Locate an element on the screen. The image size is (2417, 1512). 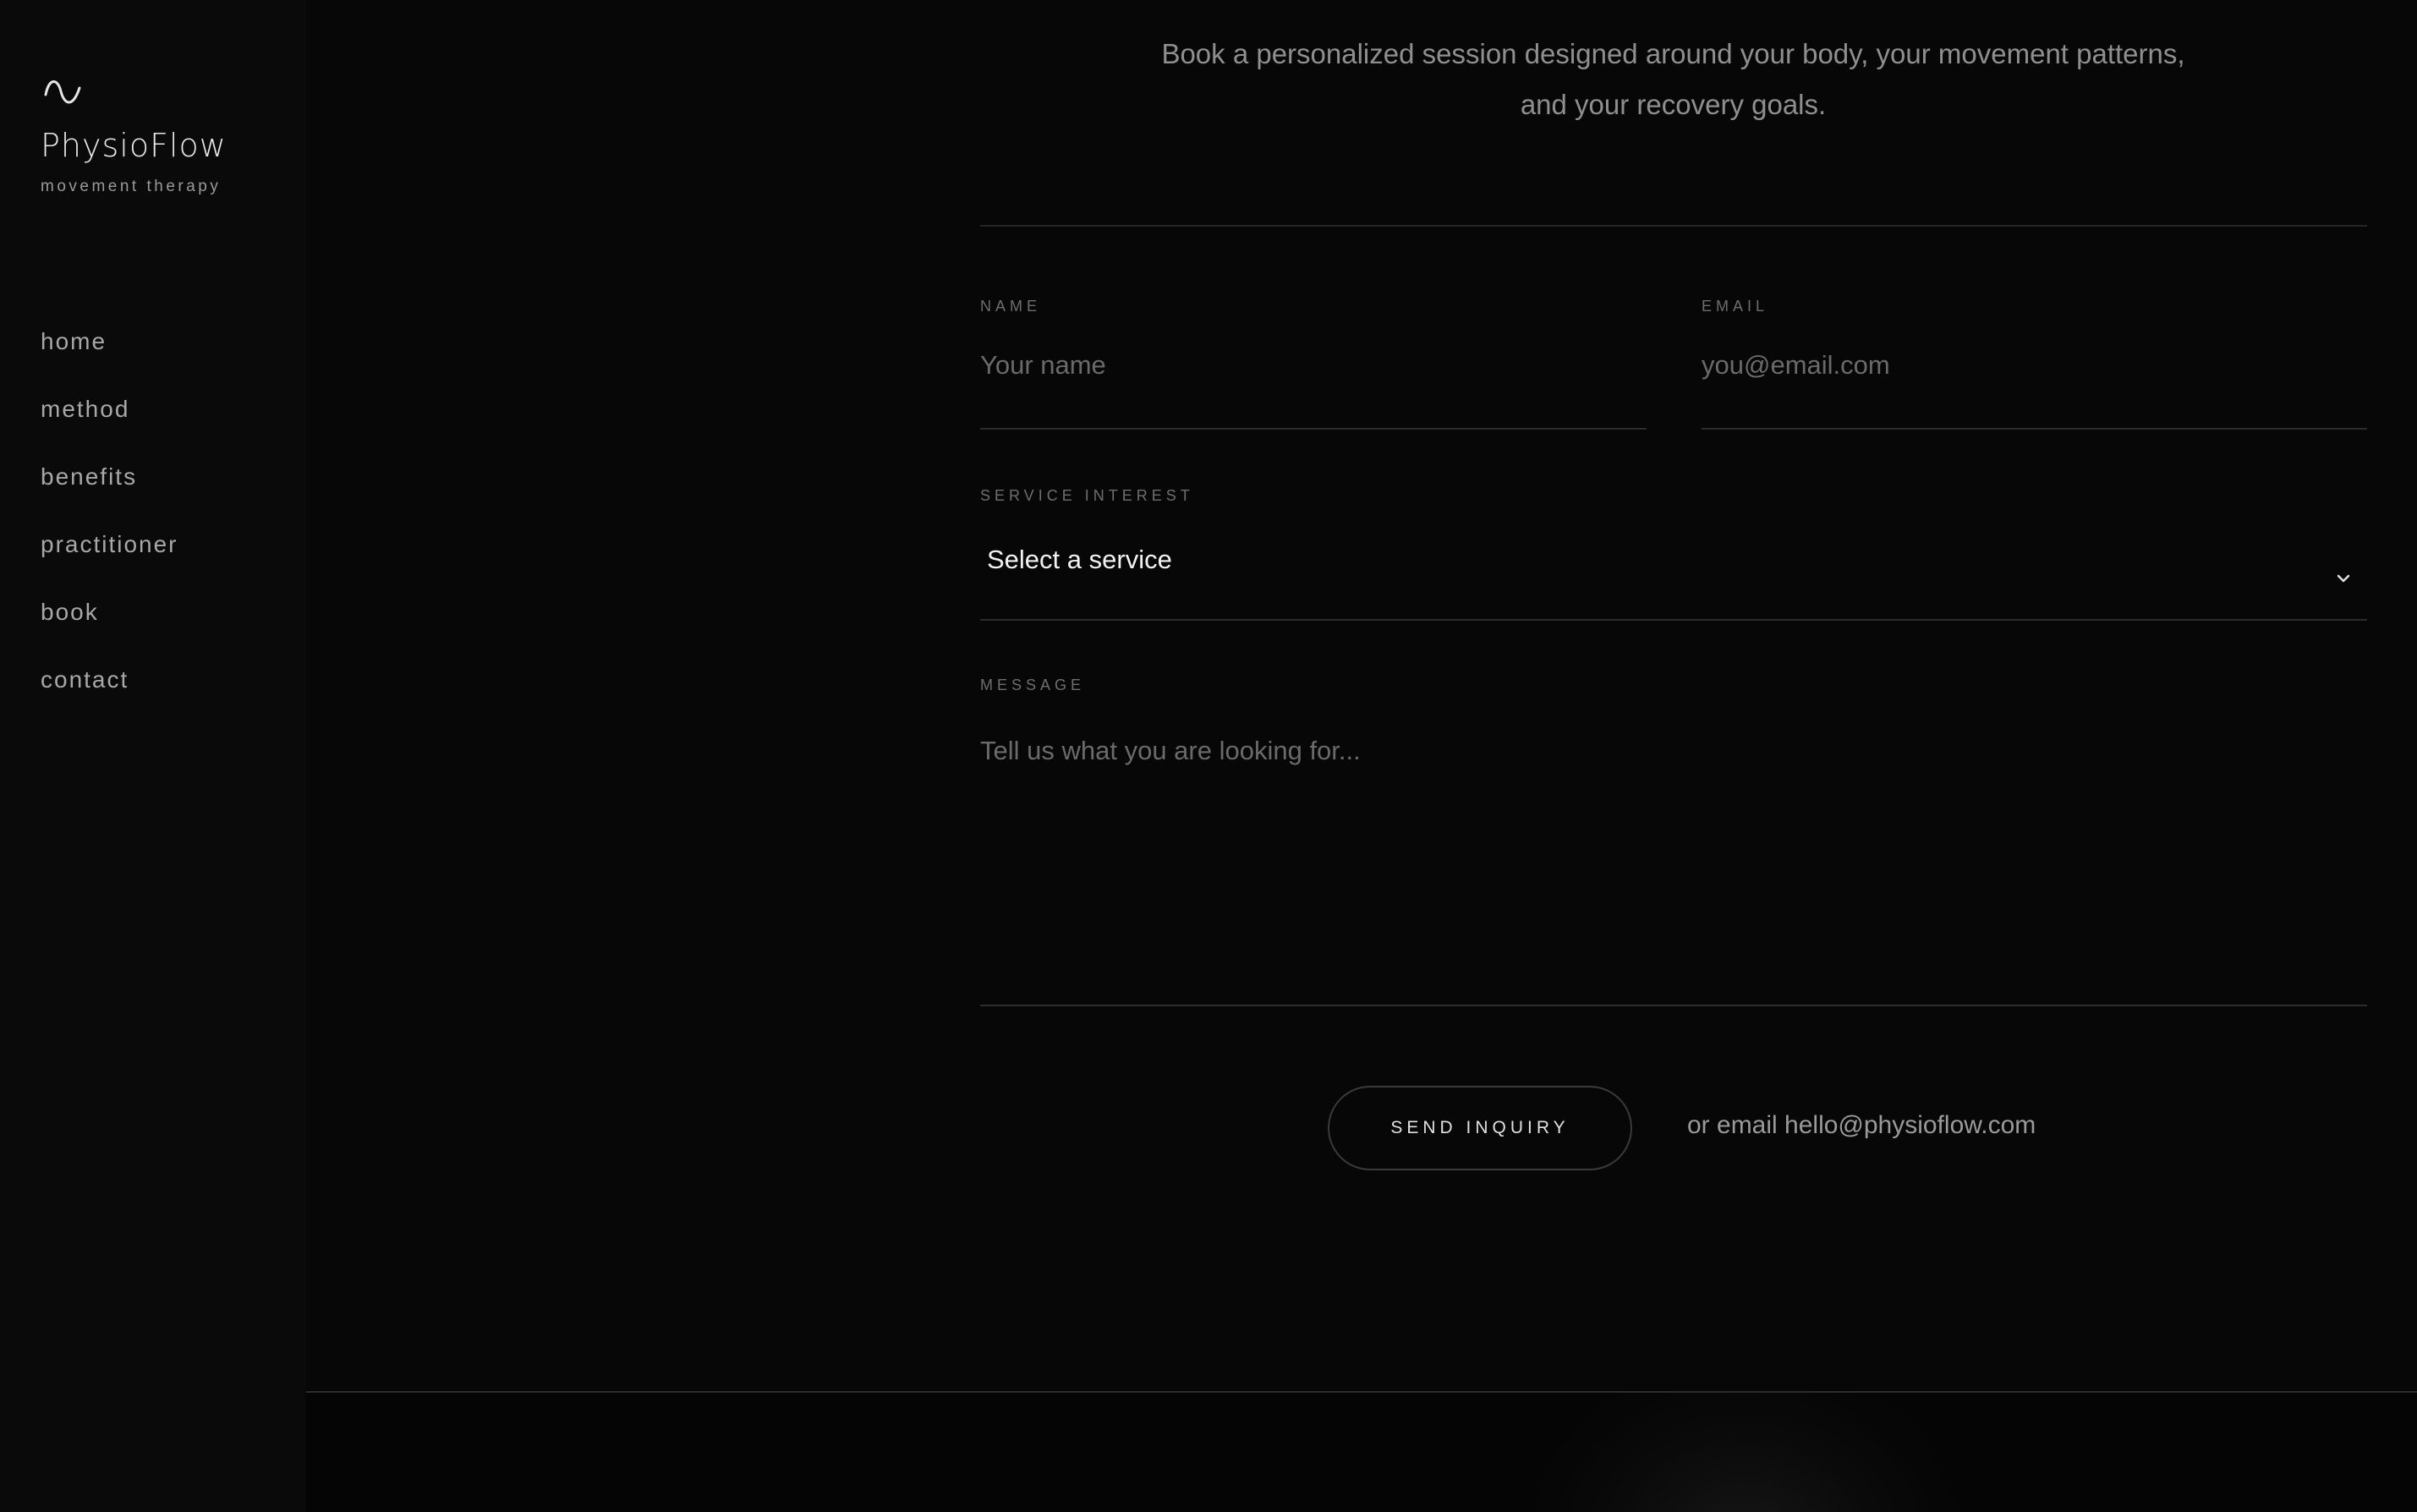
footer-background-image is located at coordinates (1361, 1452).